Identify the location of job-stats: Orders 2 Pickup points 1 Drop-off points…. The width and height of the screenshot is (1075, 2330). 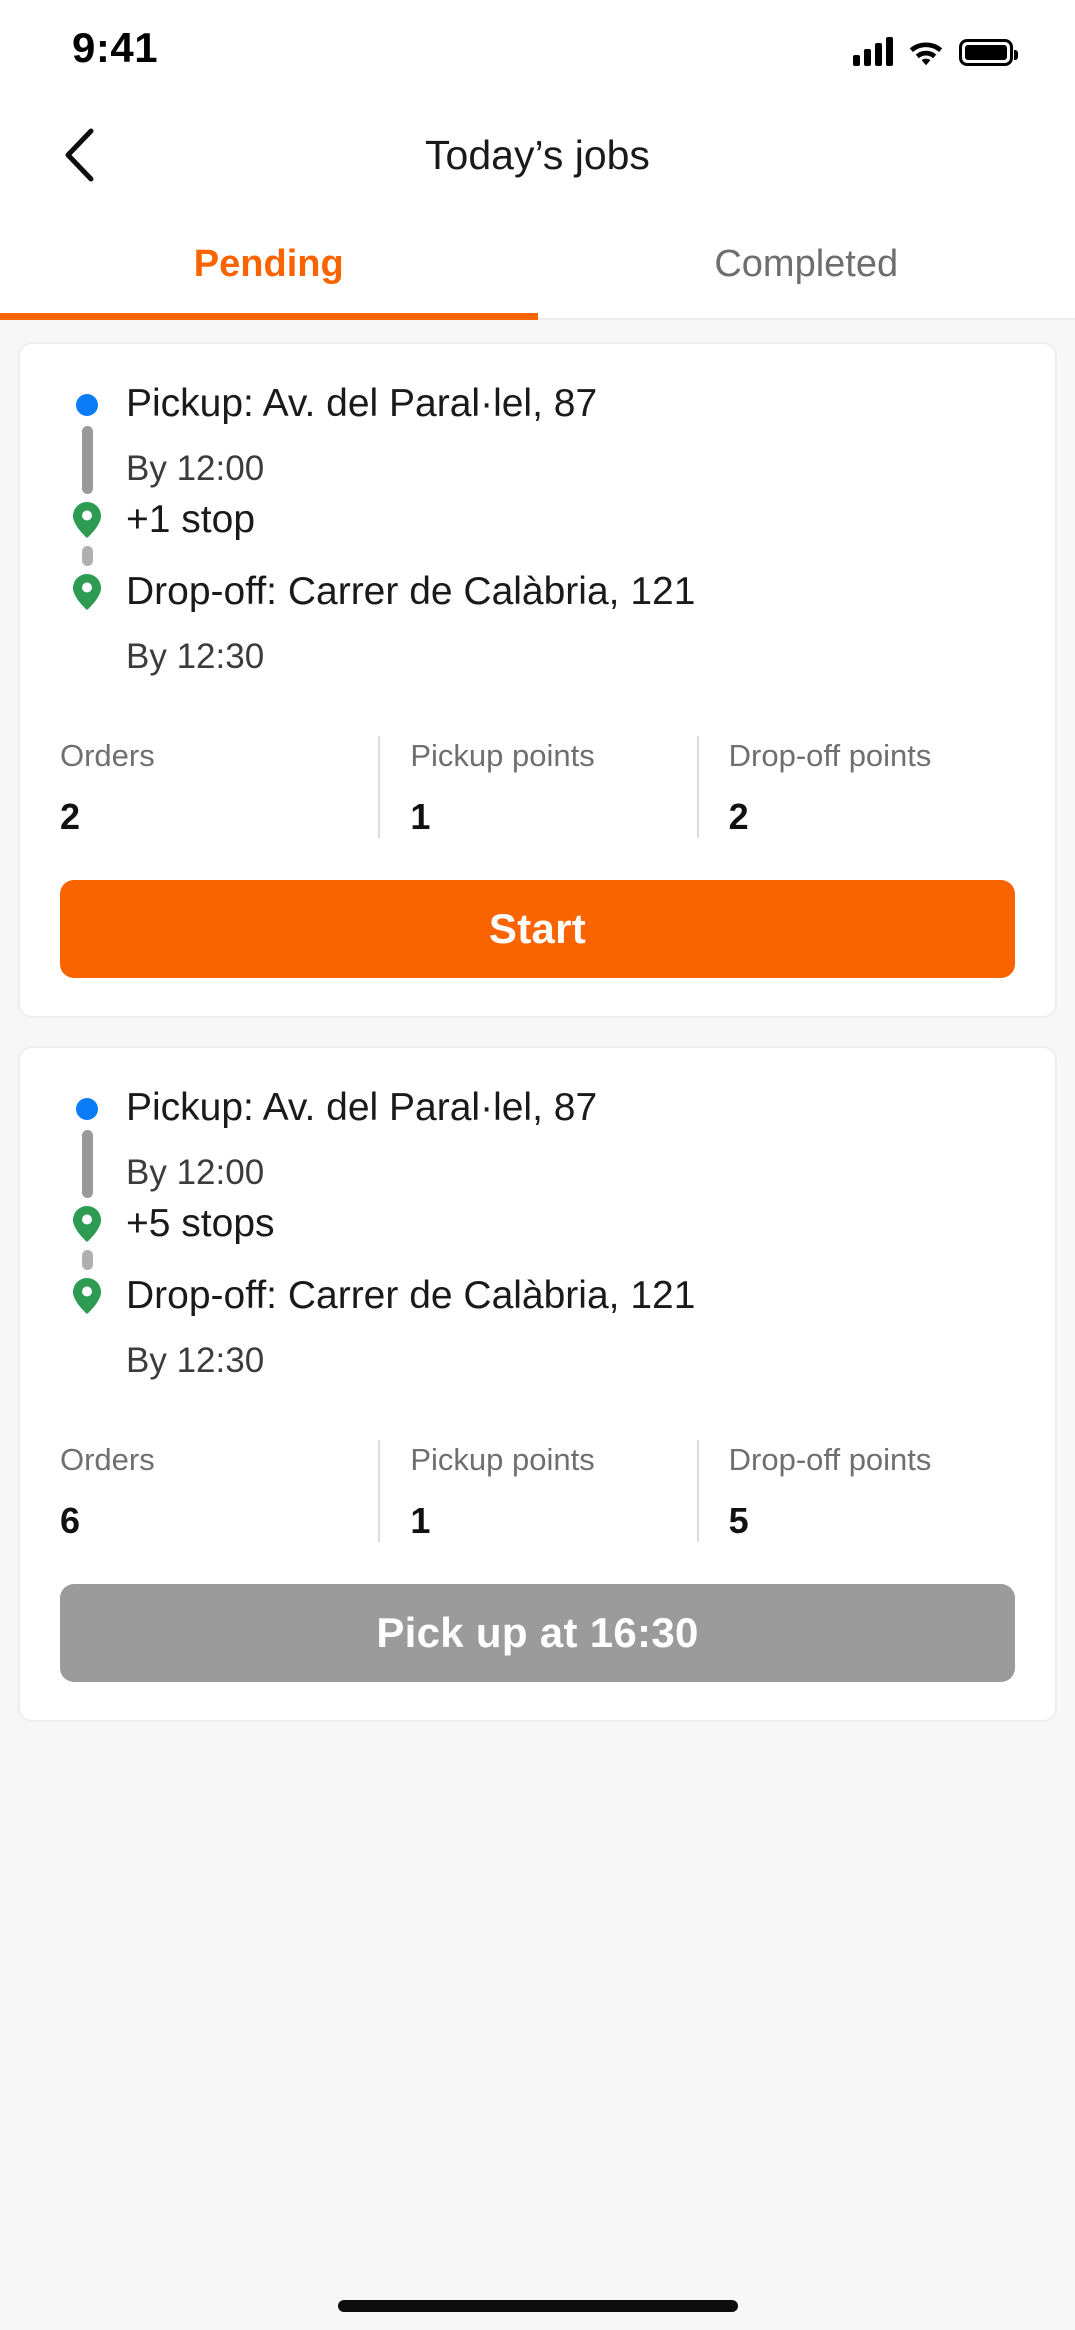
(537, 787).